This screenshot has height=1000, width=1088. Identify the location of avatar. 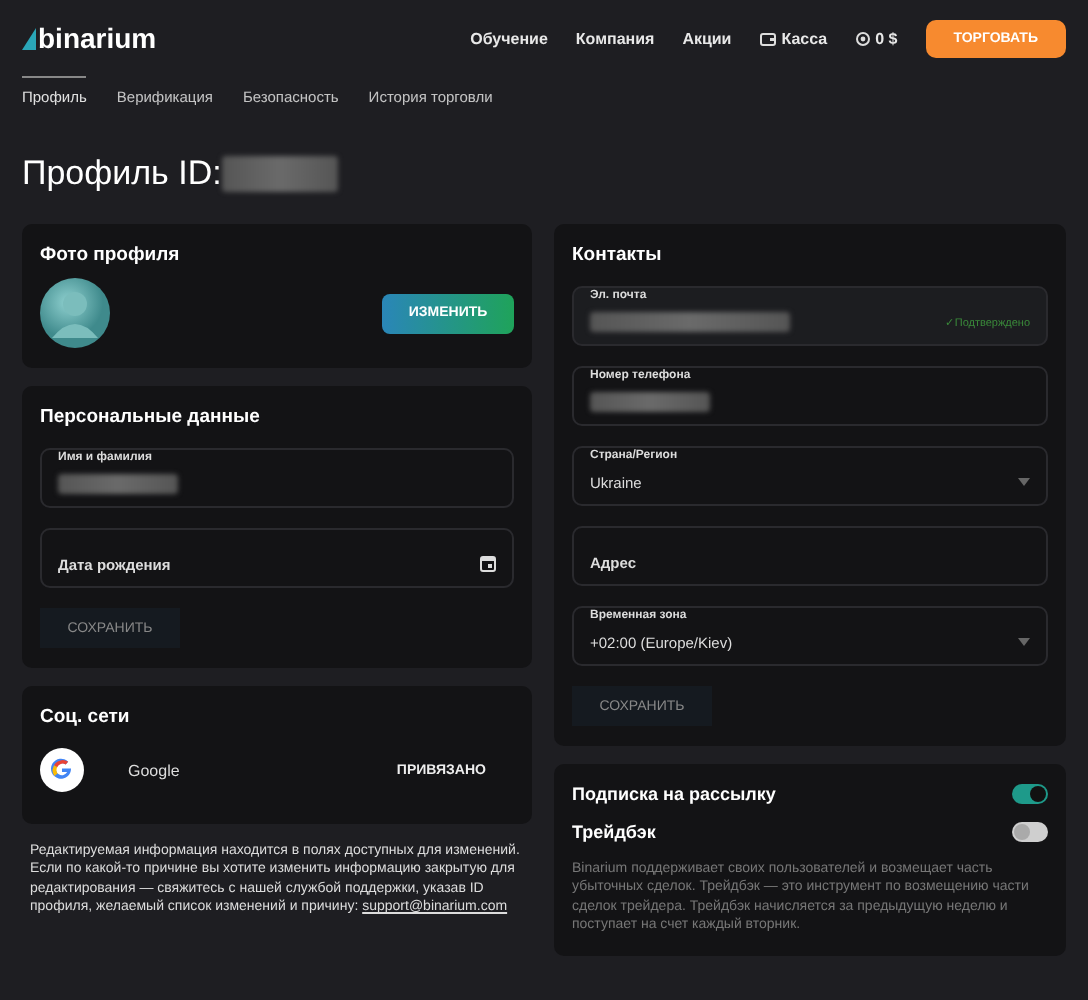
(75, 313).